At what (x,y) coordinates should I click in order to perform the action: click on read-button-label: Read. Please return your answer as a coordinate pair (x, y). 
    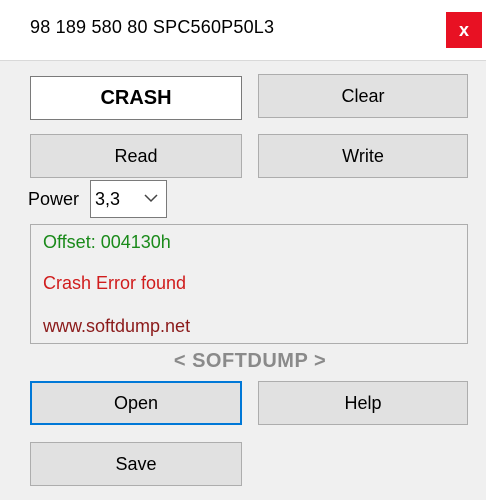
    Looking at the image, I should click on (136, 155).